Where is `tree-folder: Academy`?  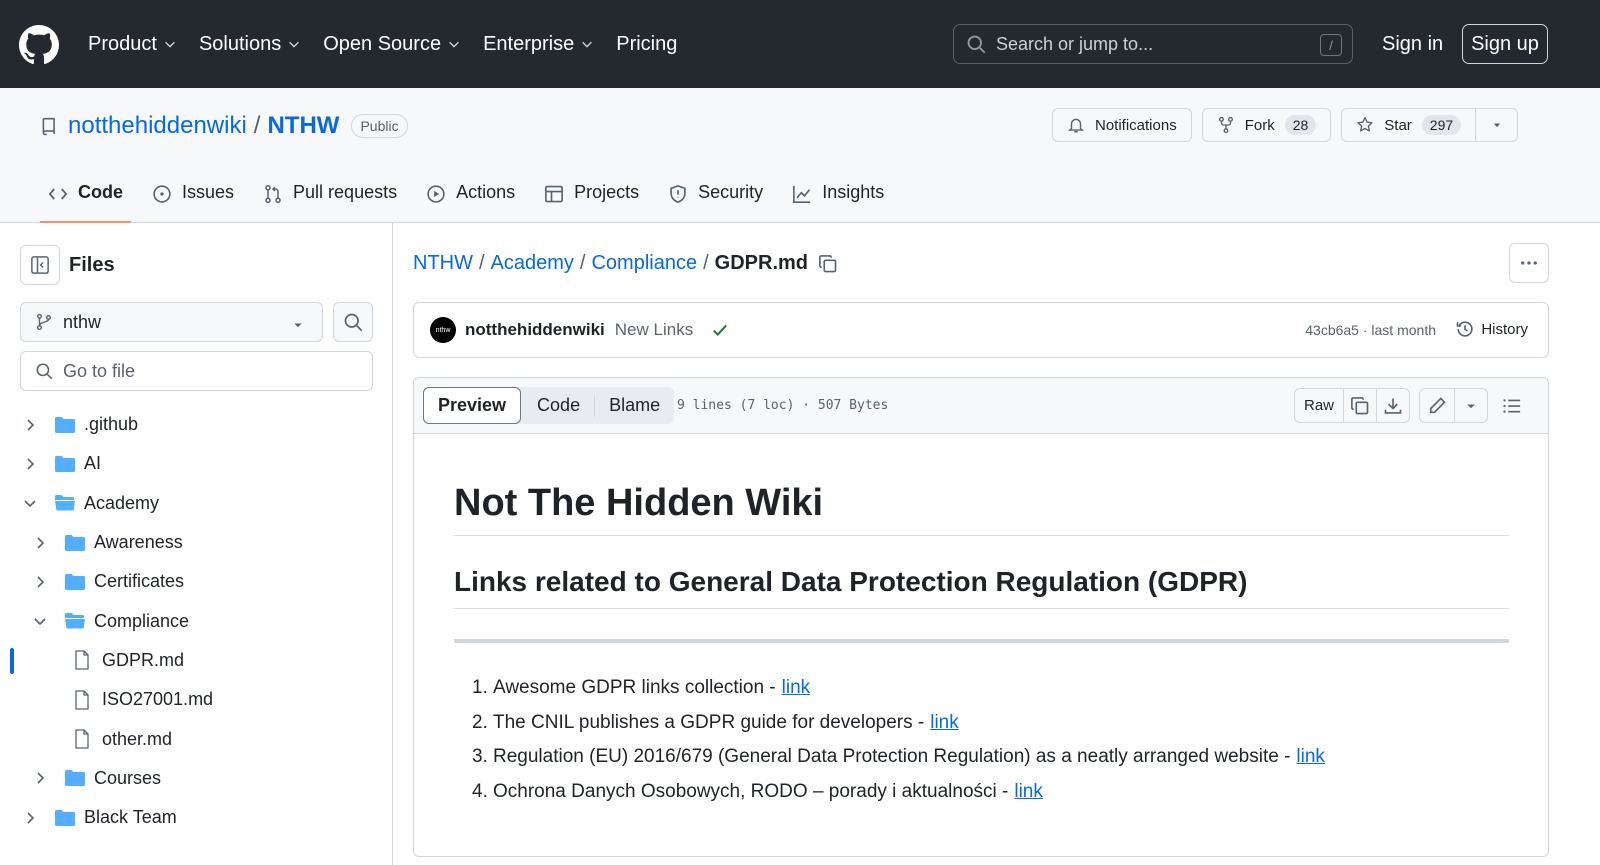 tree-folder: Academy is located at coordinates (196, 503).